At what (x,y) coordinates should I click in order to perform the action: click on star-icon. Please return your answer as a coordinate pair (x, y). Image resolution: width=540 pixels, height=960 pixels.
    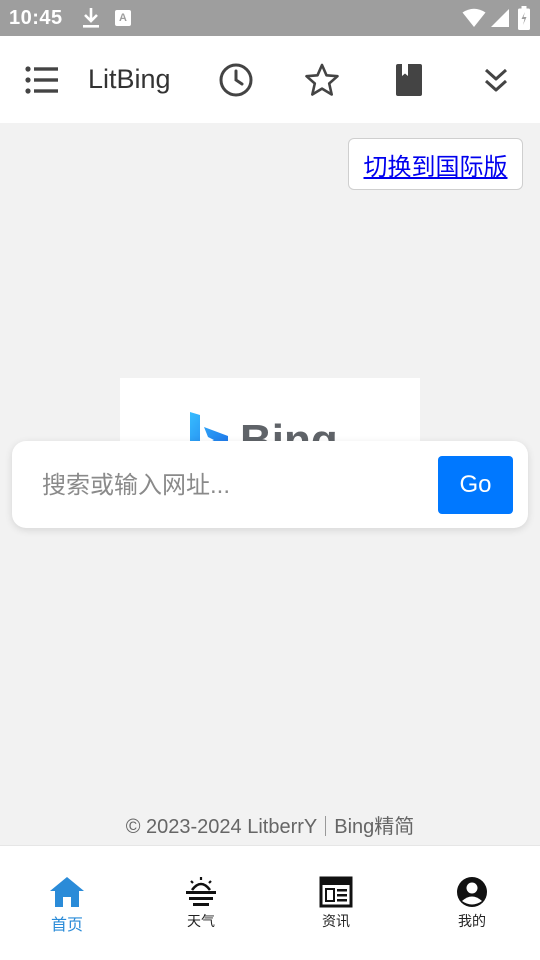
    Looking at the image, I should click on (322, 80).